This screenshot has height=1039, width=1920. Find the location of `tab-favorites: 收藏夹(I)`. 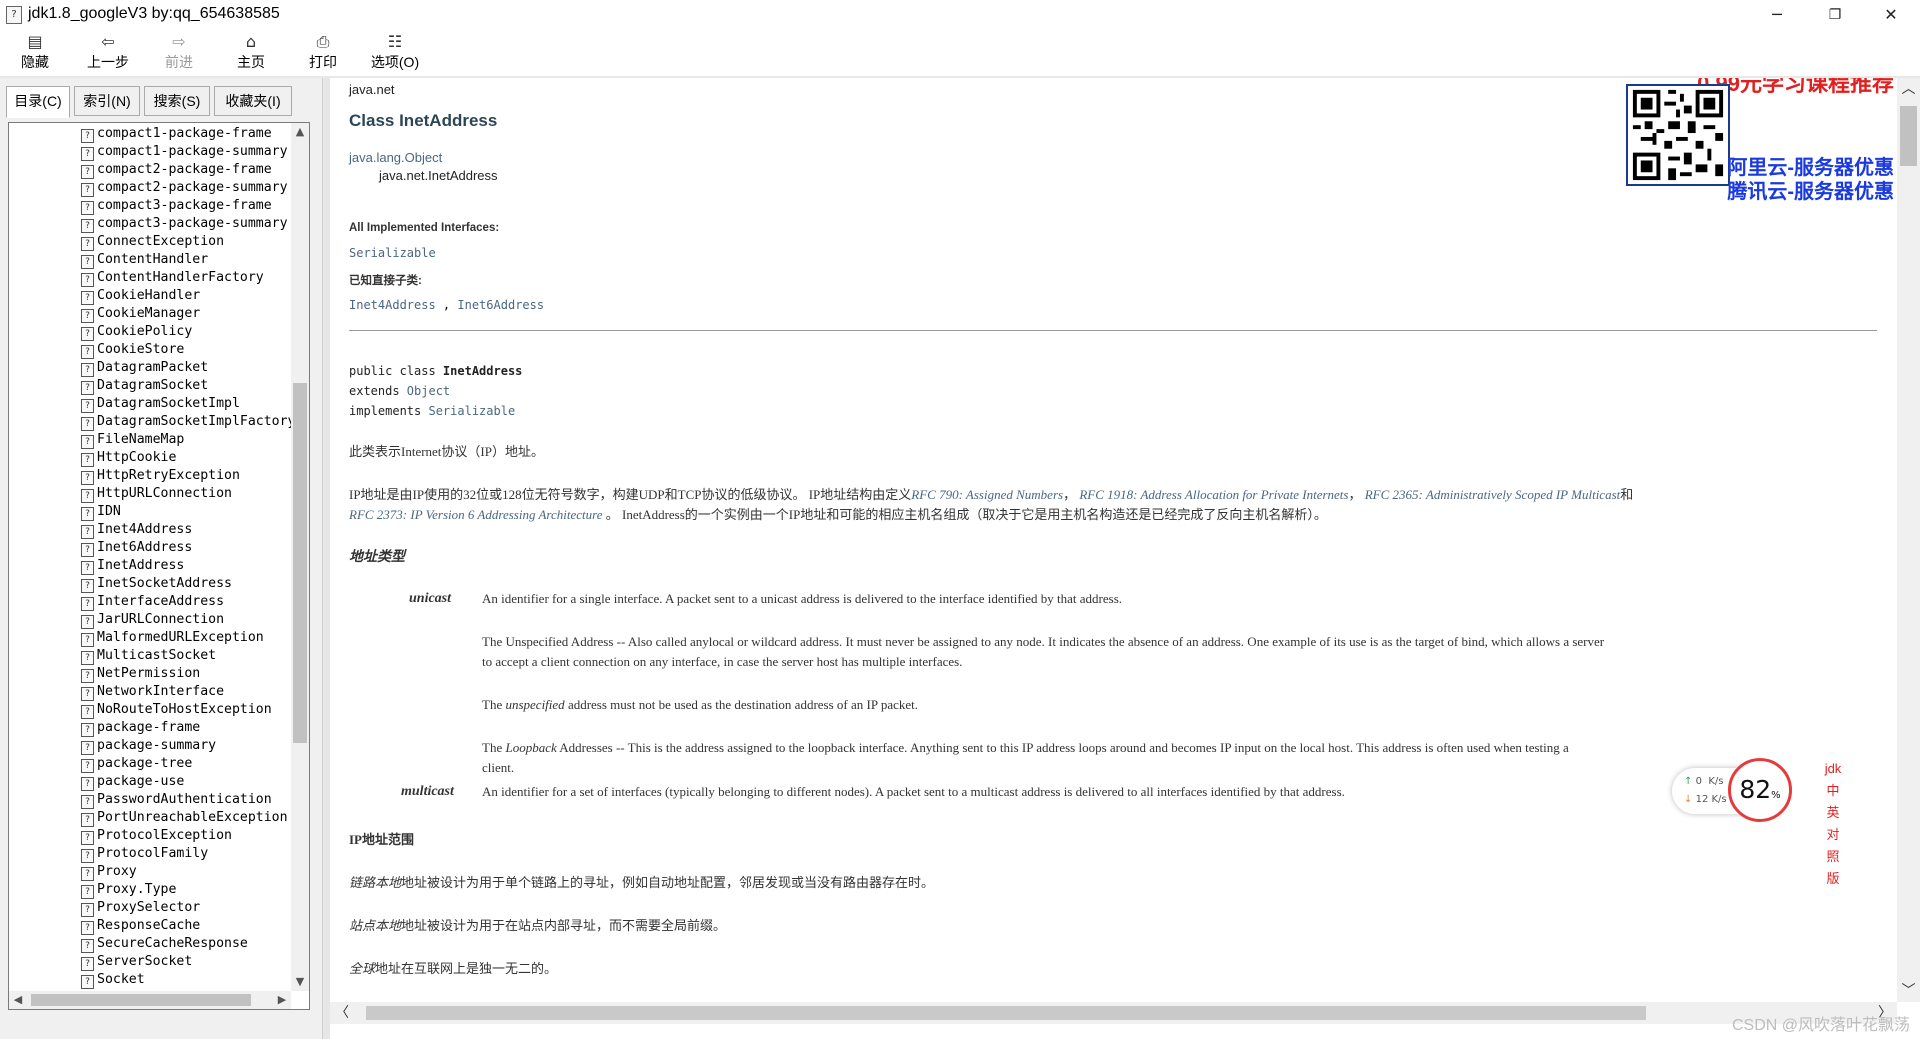

tab-favorites: 收藏夹(I) is located at coordinates (253, 101).